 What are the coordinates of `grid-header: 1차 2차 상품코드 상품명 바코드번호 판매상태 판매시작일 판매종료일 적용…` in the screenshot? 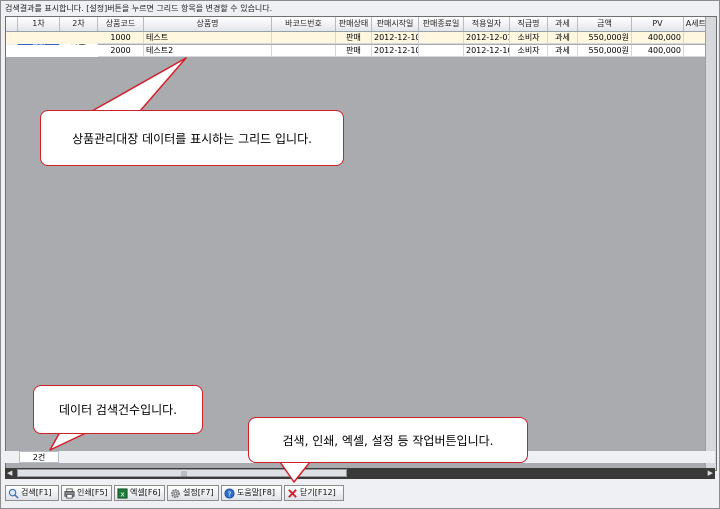 It's located at (361, 24).